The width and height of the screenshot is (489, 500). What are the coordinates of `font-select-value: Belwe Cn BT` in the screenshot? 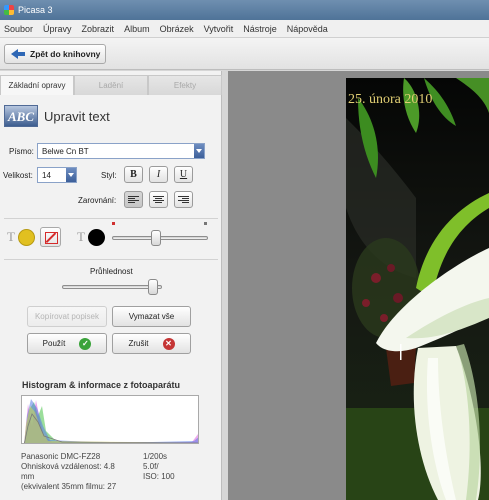 It's located at (65, 151).